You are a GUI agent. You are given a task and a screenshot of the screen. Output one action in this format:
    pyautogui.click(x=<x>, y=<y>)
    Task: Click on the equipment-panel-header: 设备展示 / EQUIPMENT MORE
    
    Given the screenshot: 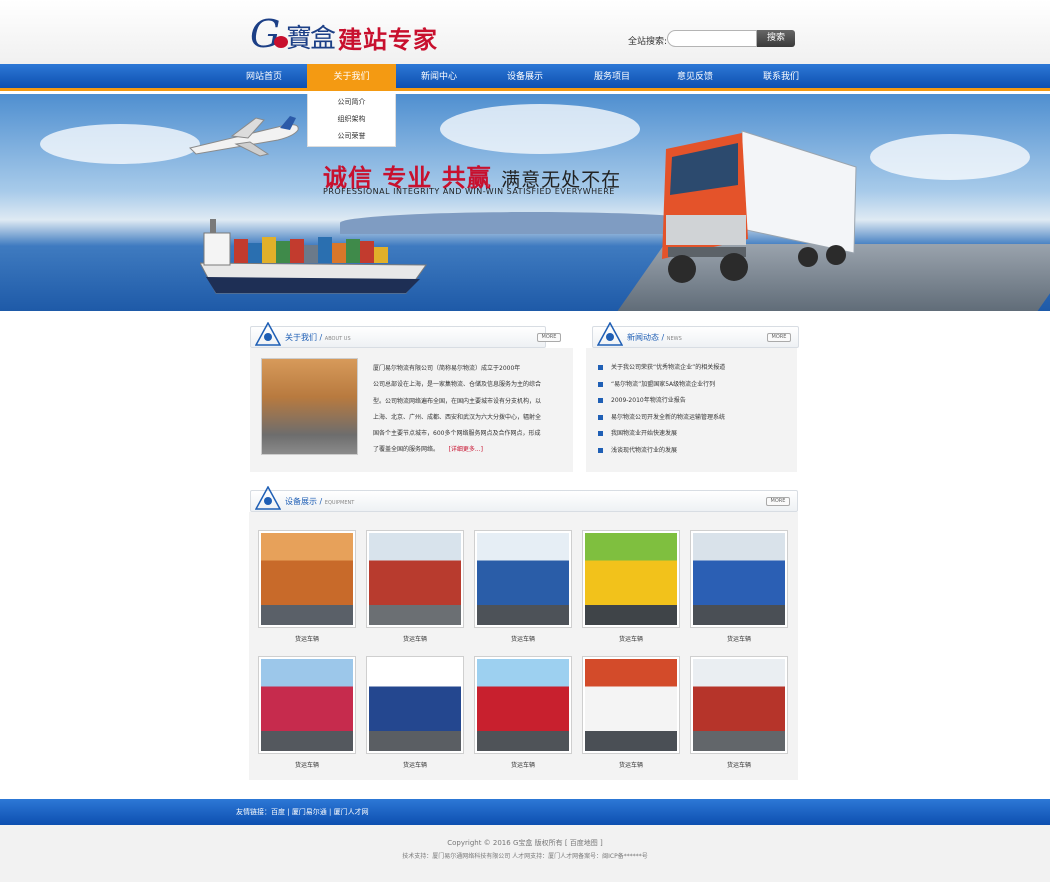 What is the action you would take?
    pyautogui.click(x=524, y=499)
    